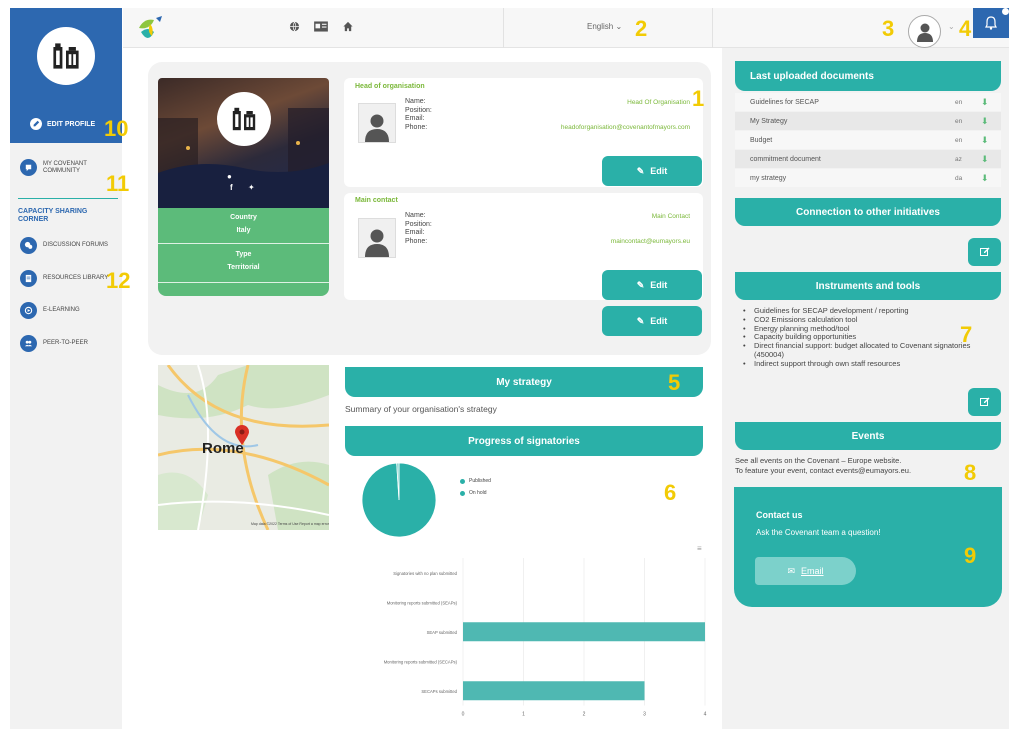 The image size is (1009, 729). I want to click on edit-icon, so click(984, 251).